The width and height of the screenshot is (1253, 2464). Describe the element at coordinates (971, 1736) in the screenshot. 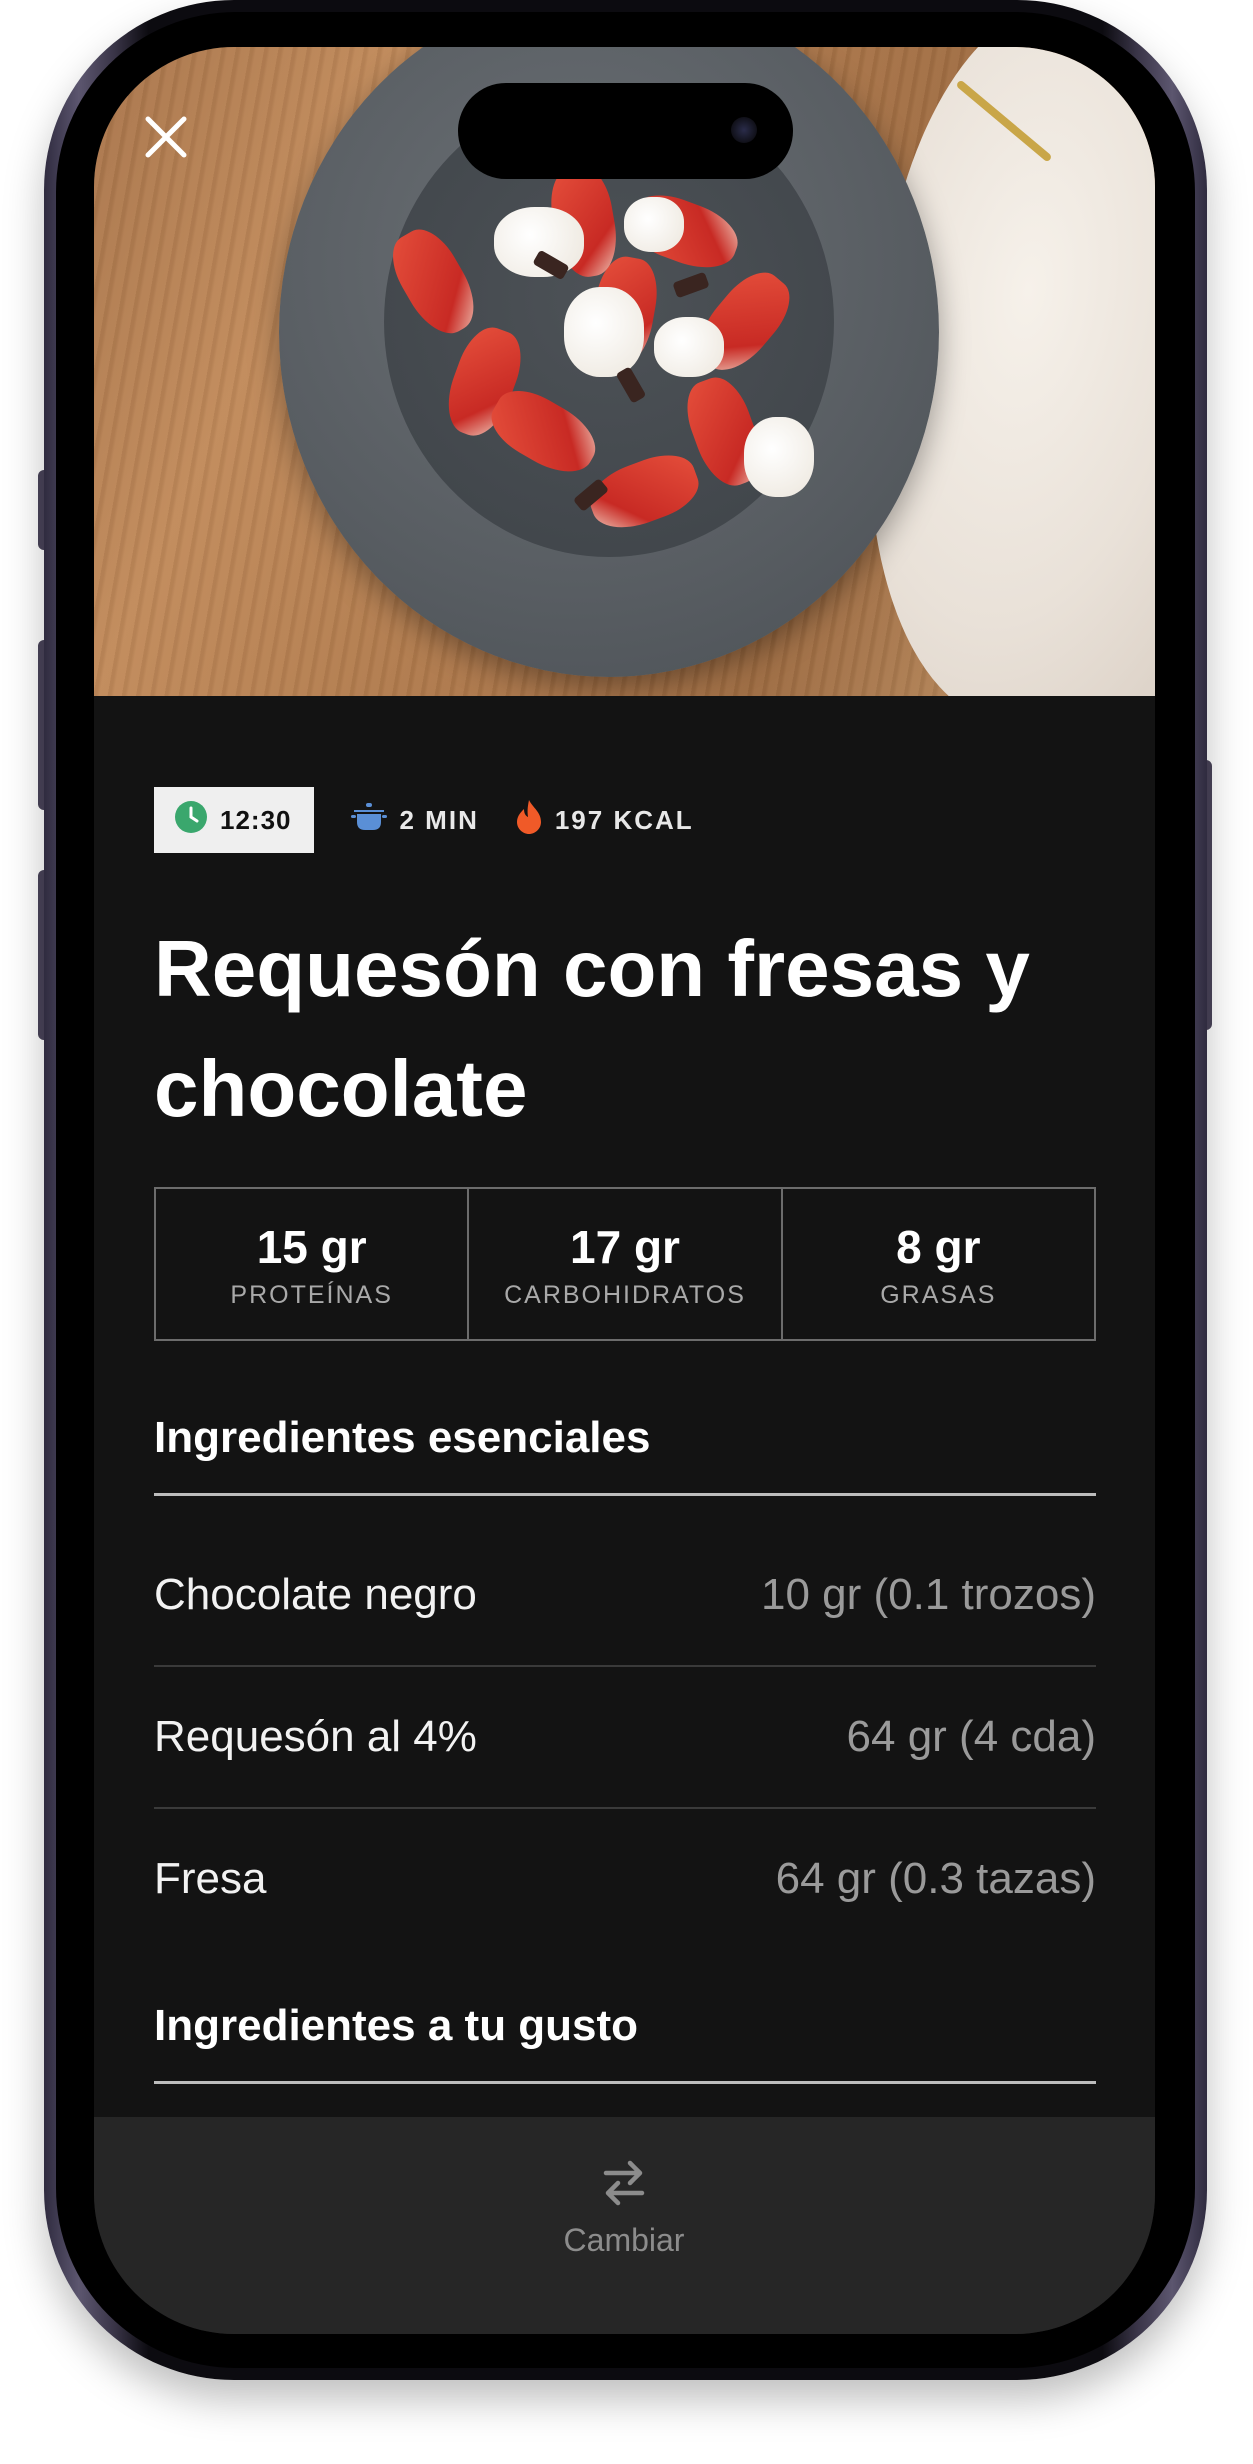

I see `ingredient-quantity: 64 gr (4 cda)` at that location.